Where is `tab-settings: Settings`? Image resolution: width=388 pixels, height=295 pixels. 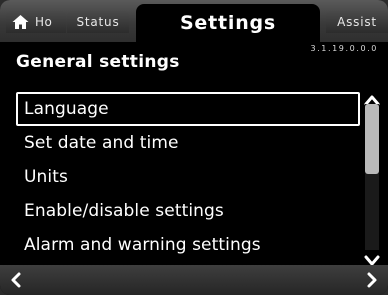 tab-settings: Settings is located at coordinates (228, 23).